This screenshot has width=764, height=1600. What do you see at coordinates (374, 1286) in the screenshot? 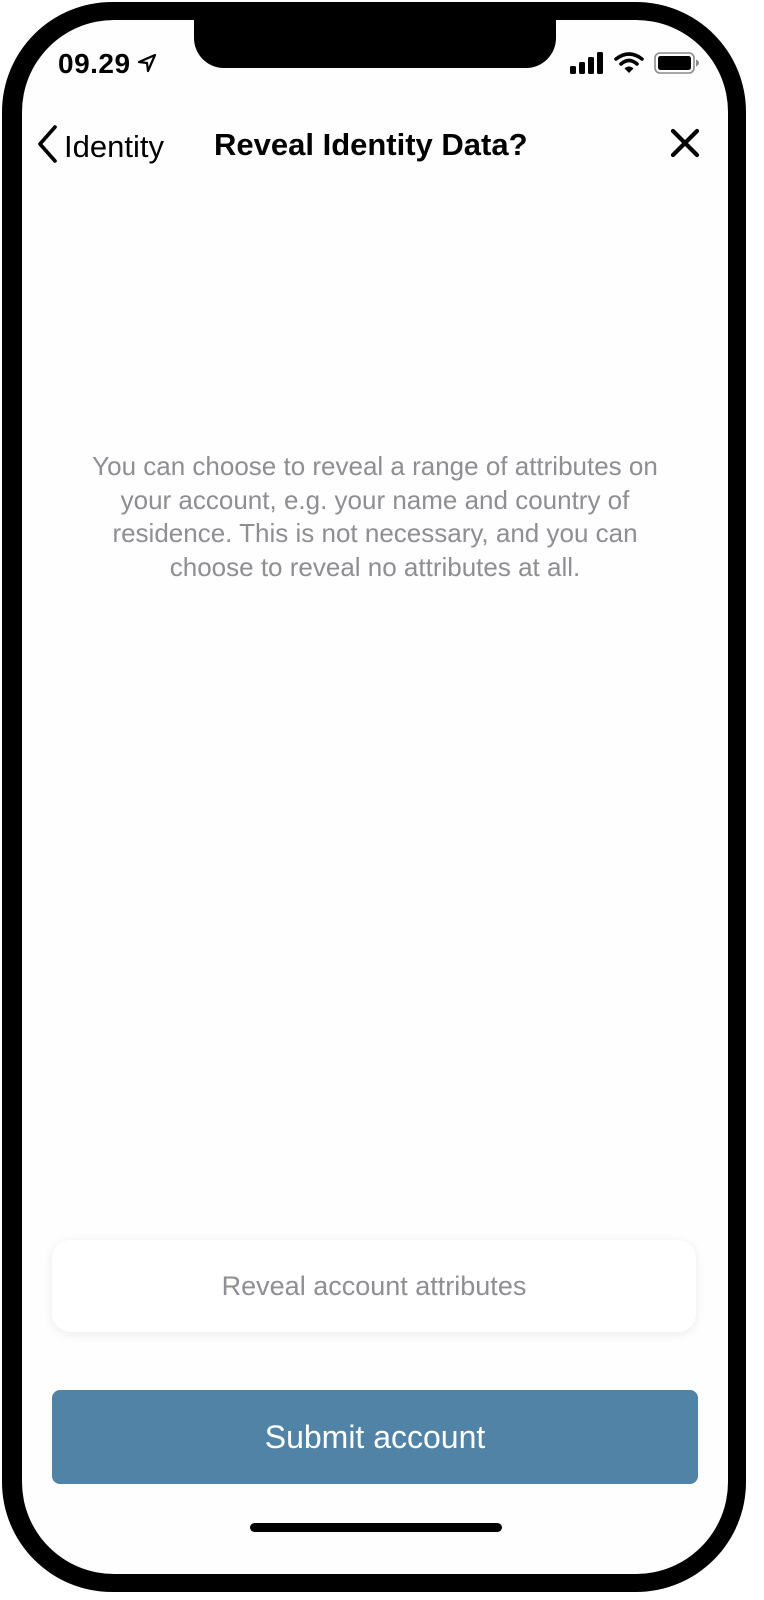
I see `reveal-attributes-button: Reveal account attributes` at bounding box center [374, 1286].